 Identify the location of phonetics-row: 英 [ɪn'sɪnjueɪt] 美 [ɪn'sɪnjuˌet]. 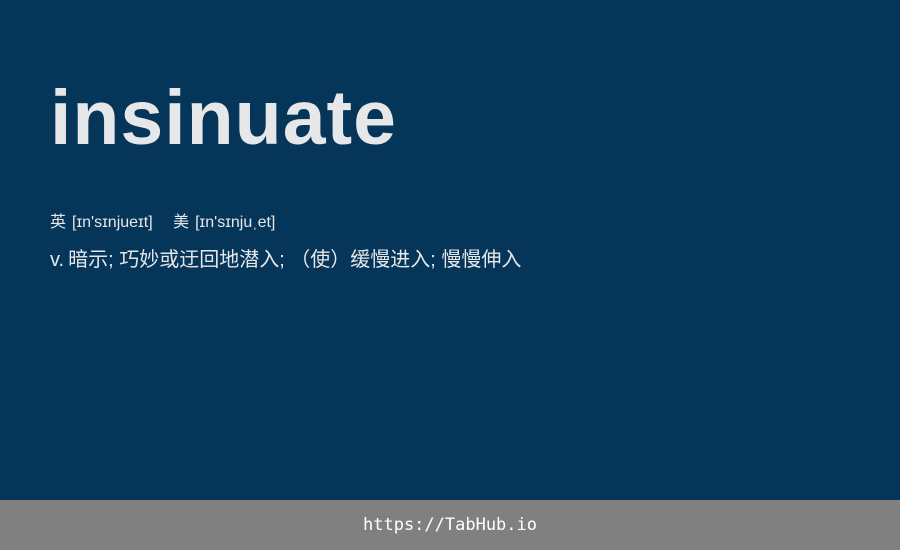
(170, 223).